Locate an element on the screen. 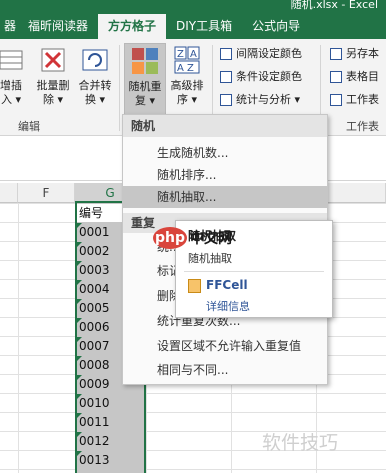  table-directory-label: 表格目 is located at coordinates (362, 76).